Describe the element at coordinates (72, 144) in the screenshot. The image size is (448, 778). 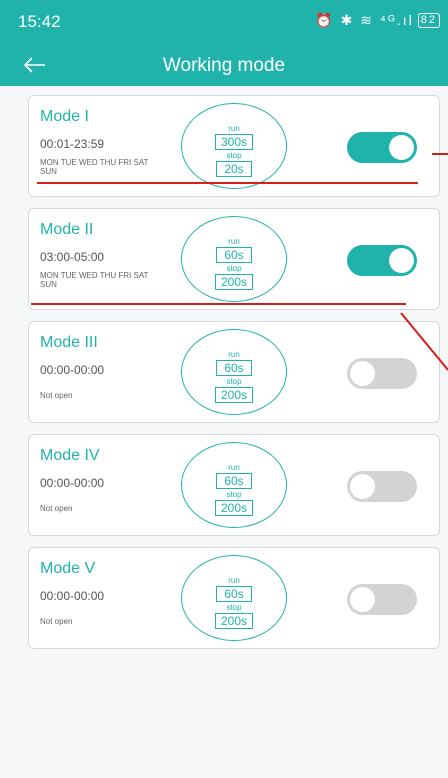
I see `mode-time-range: 00:01-23:59` at that location.